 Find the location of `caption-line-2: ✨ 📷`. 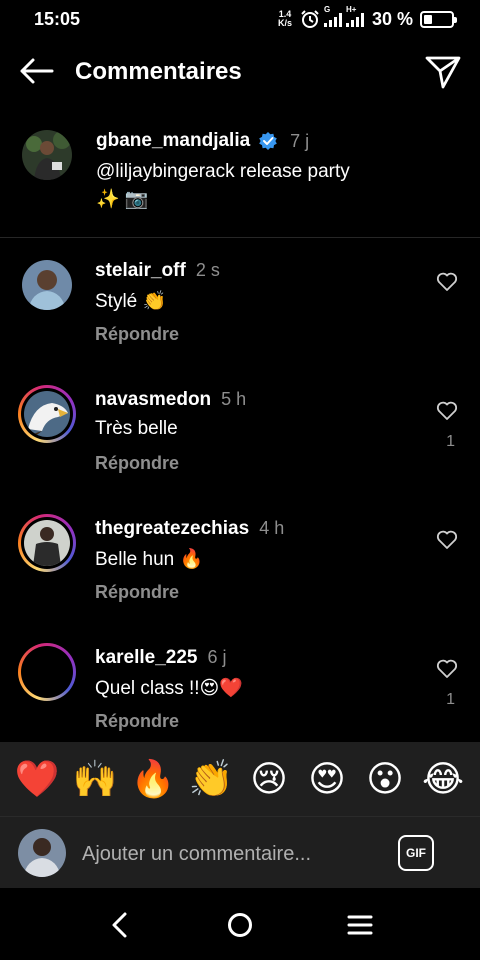

caption-line-2: ✨ 📷 is located at coordinates (122, 199).